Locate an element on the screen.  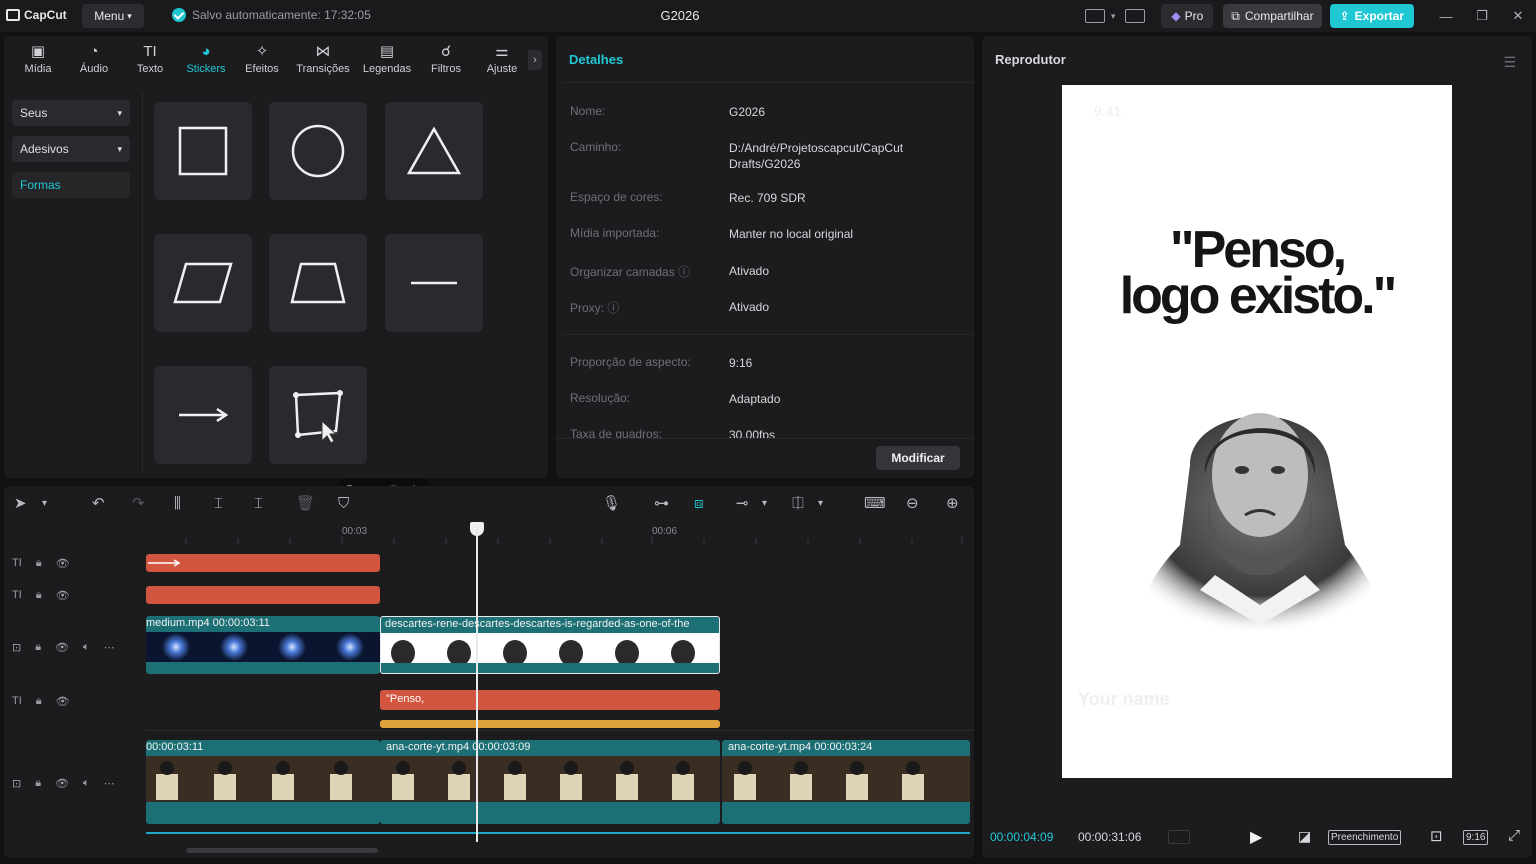
shape-square is located at coordinates (203, 151).